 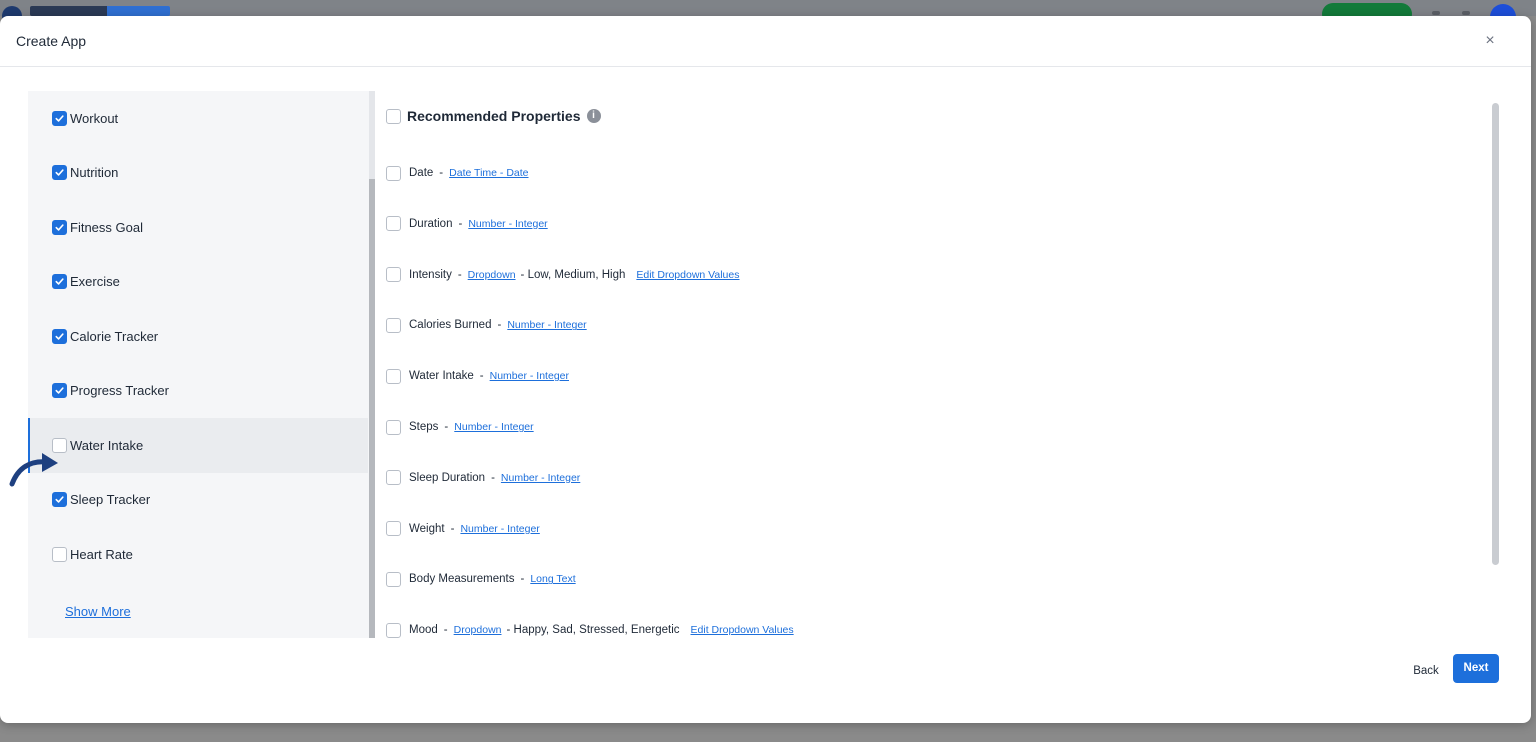 I want to click on sidebar-item: Water Intake, so click(x=198, y=445).